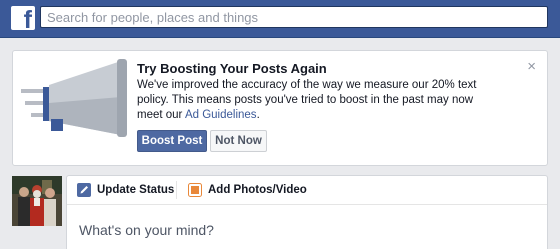  I want to click on promo-body-line: meet our Ad Guidelines., so click(332, 115).